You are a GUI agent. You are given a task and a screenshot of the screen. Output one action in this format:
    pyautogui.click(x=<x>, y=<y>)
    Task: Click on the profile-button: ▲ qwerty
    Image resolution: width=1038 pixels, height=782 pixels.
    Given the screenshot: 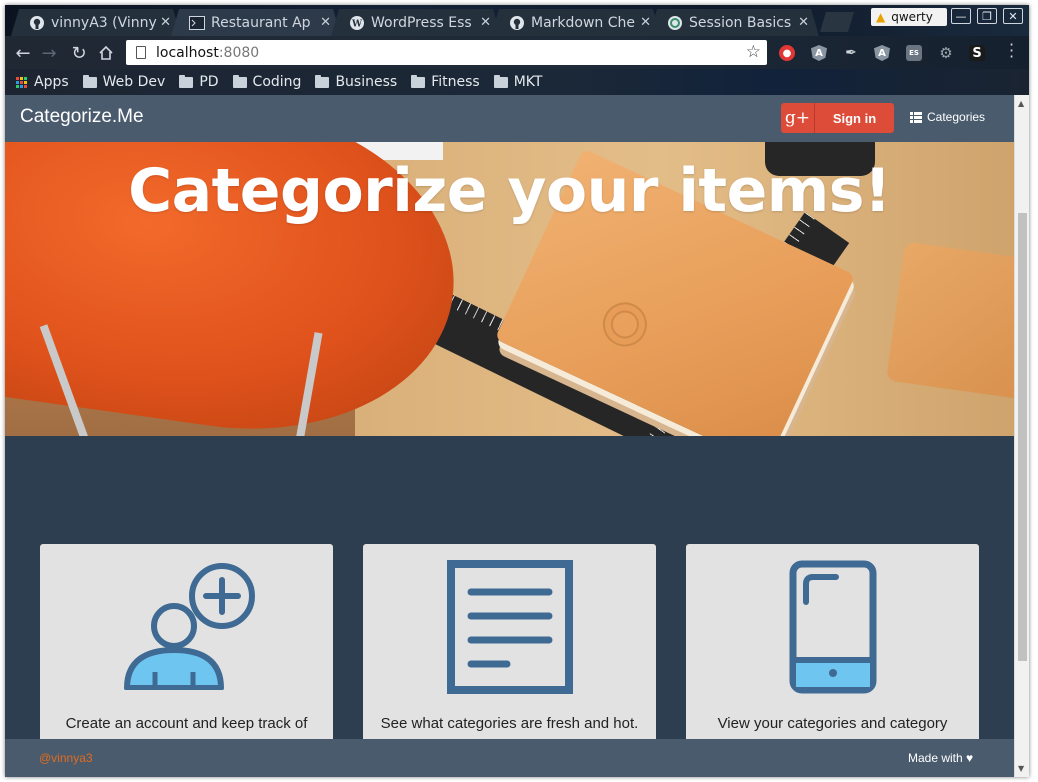 What is the action you would take?
    pyautogui.click(x=909, y=17)
    